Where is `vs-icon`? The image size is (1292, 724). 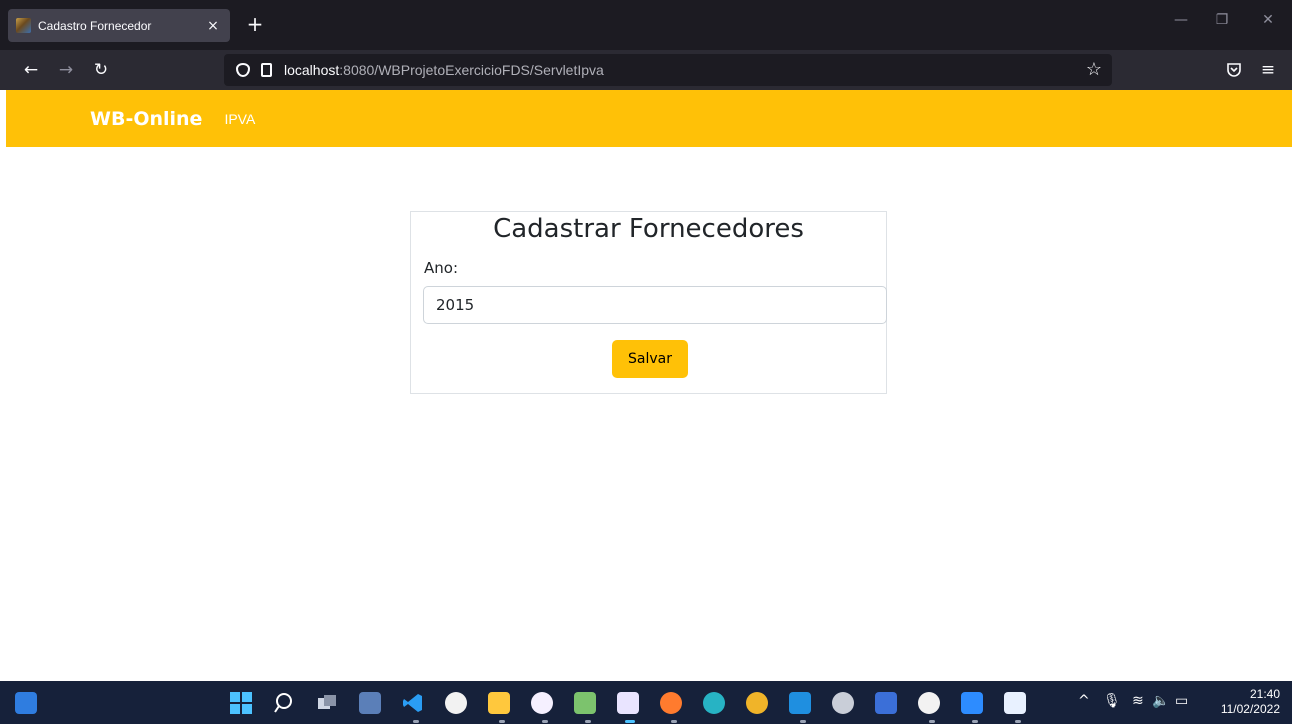
vs-icon is located at coordinates (370, 703).